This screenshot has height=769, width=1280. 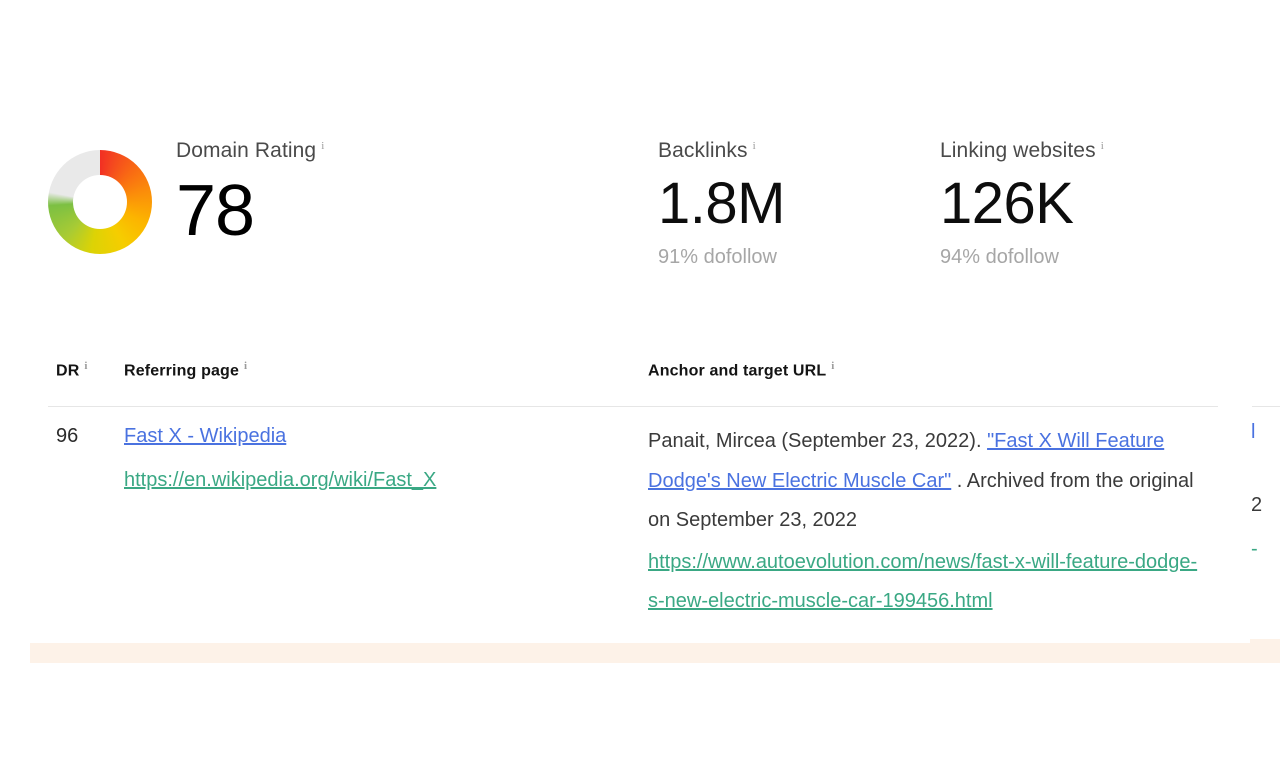 I want to click on anchor-prefix: Panait, Mircea (September 23, 2022)., so click(x=818, y=441).